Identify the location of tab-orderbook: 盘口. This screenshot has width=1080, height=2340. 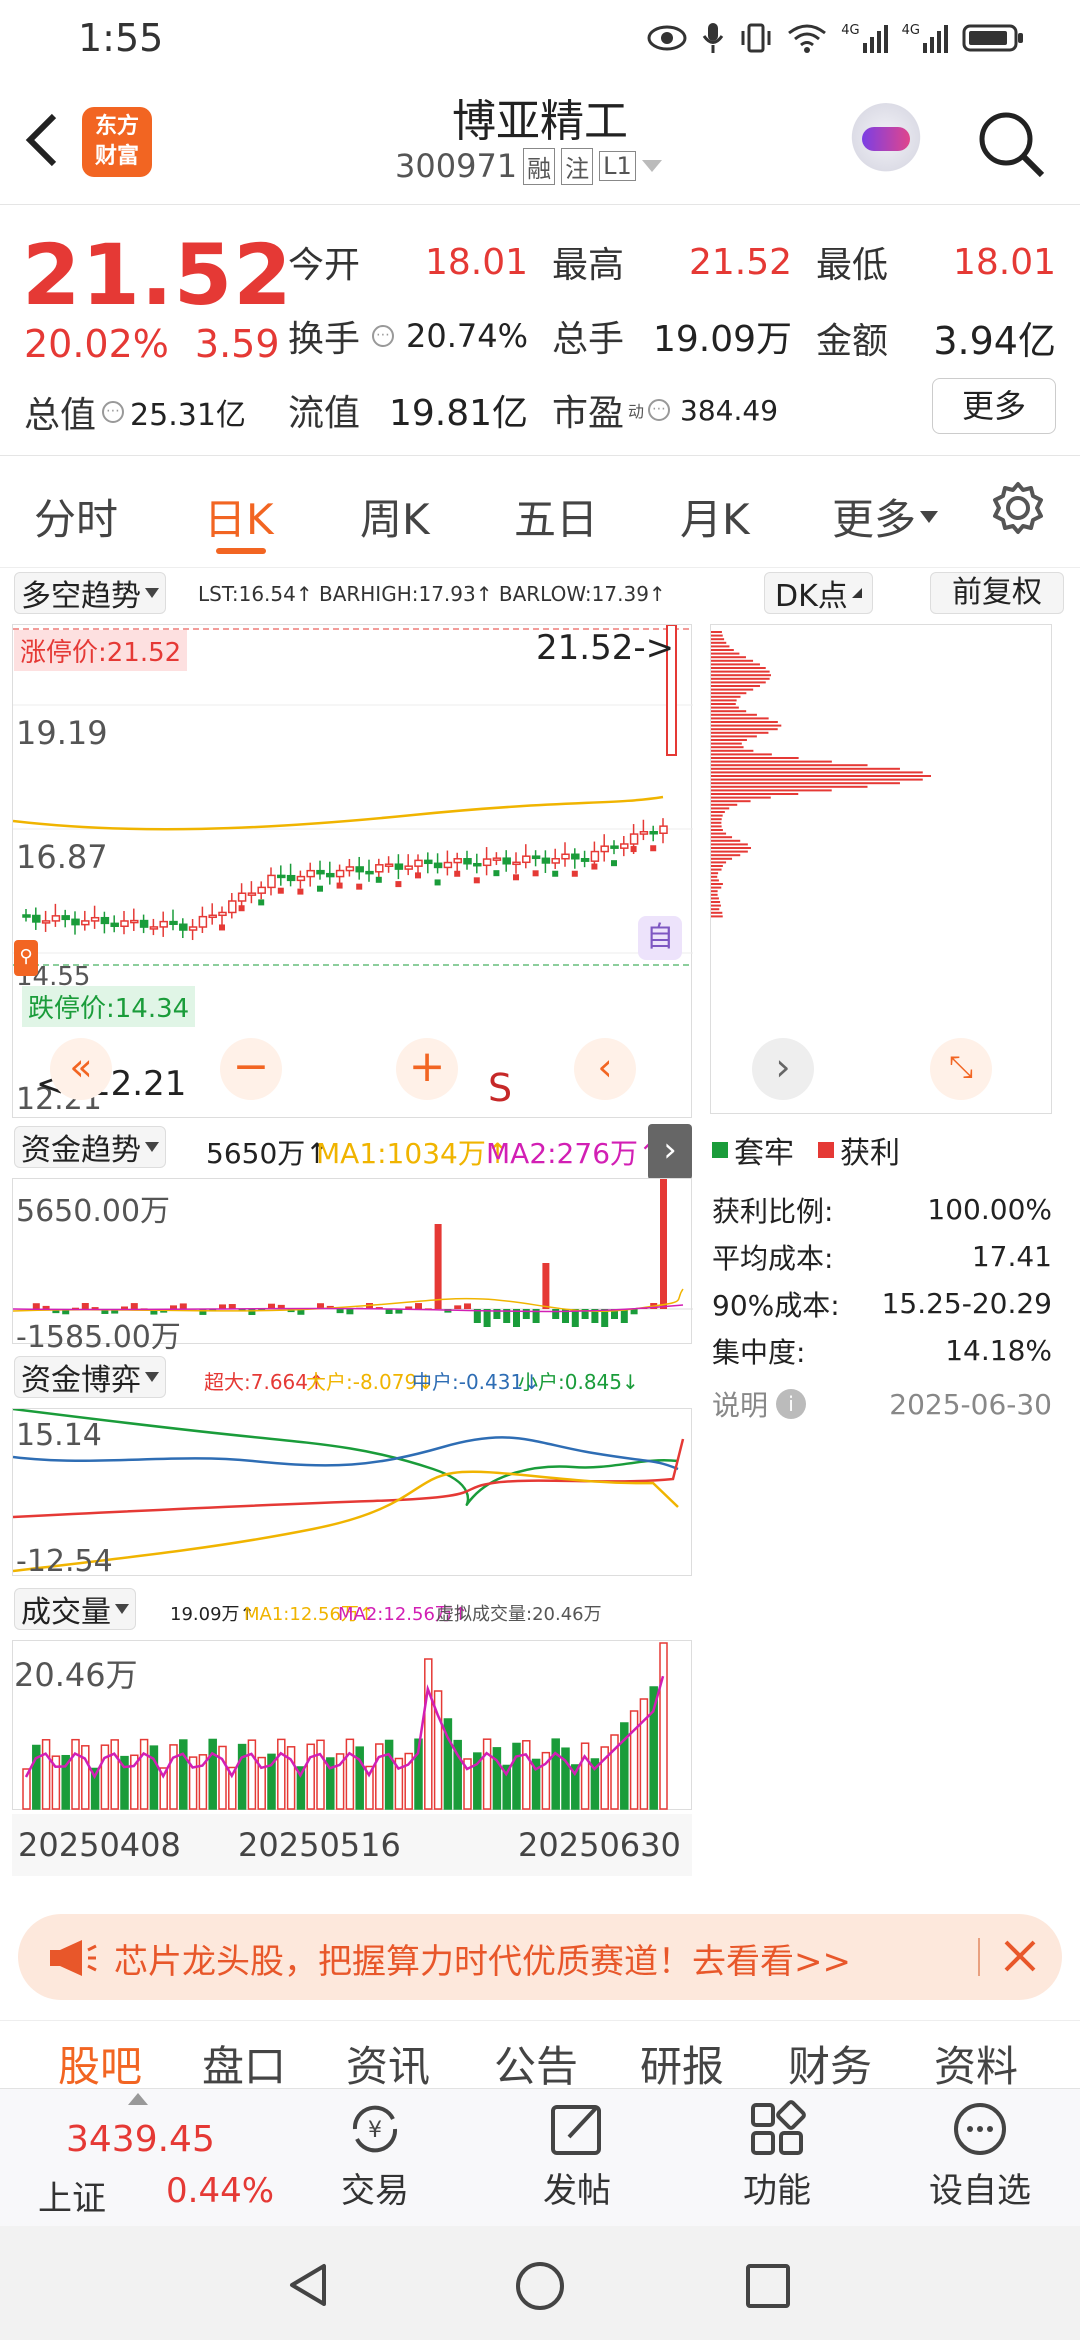
(244, 2061).